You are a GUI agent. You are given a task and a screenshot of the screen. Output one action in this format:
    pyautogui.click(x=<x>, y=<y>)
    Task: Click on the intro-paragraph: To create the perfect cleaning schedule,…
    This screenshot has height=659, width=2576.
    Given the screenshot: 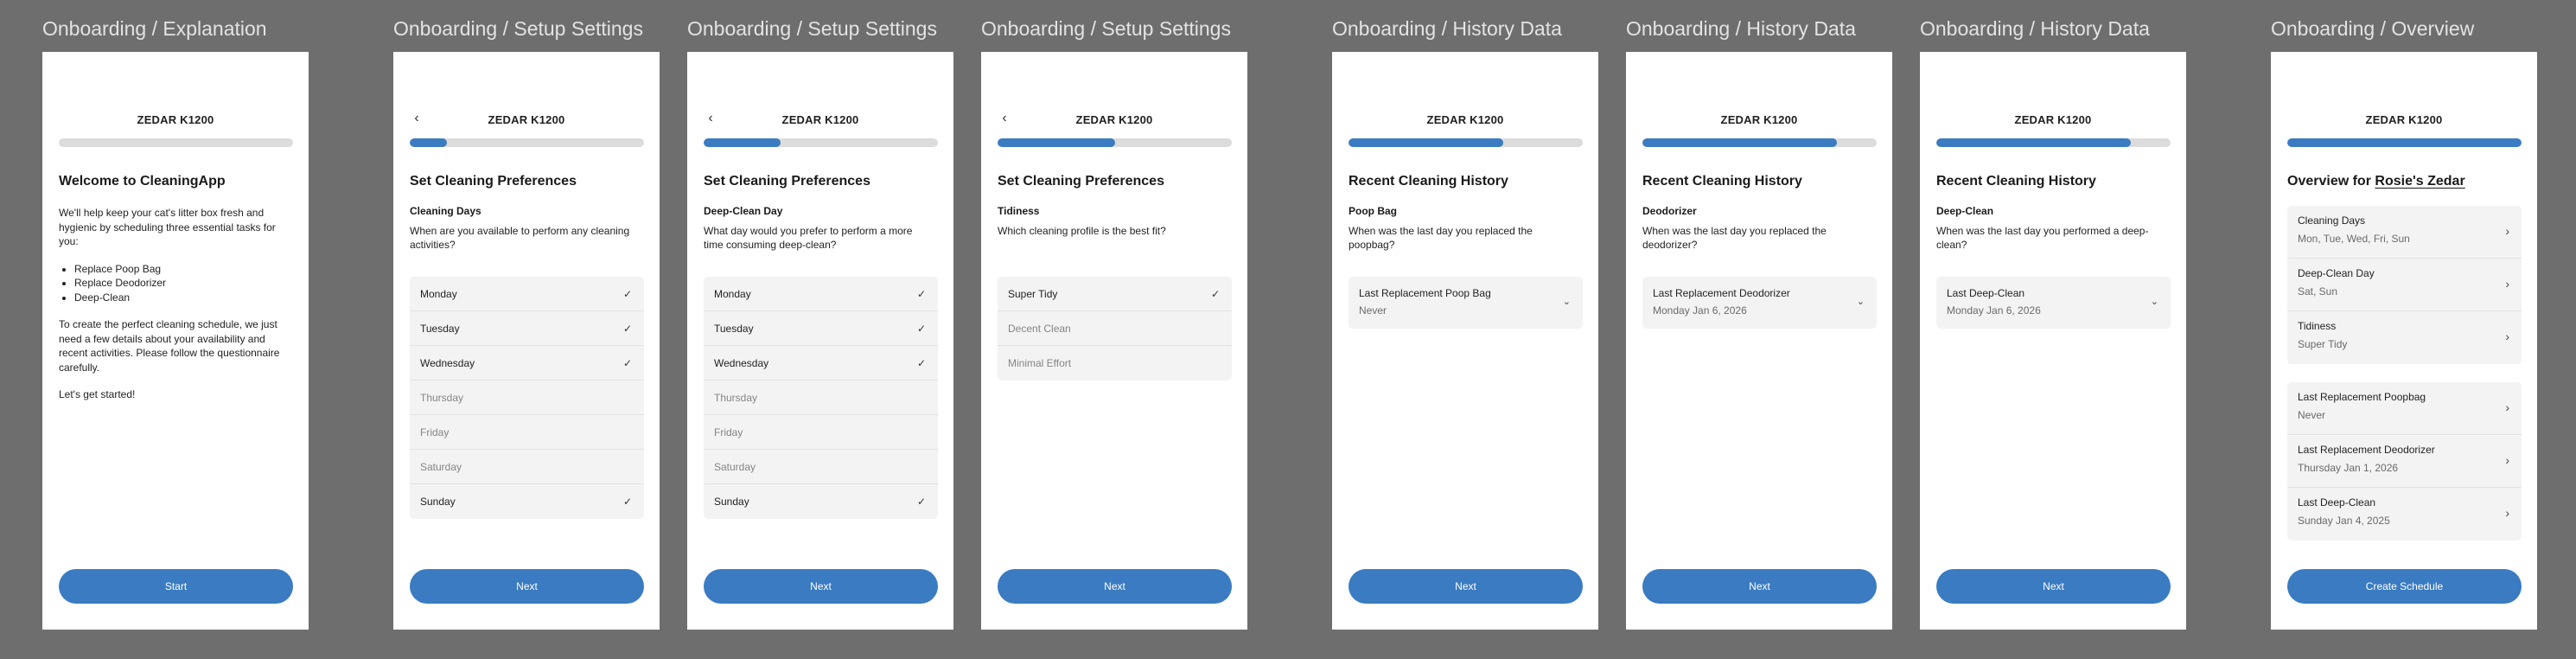 What is the action you would take?
    pyautogui.click(x=169, y=346)
    